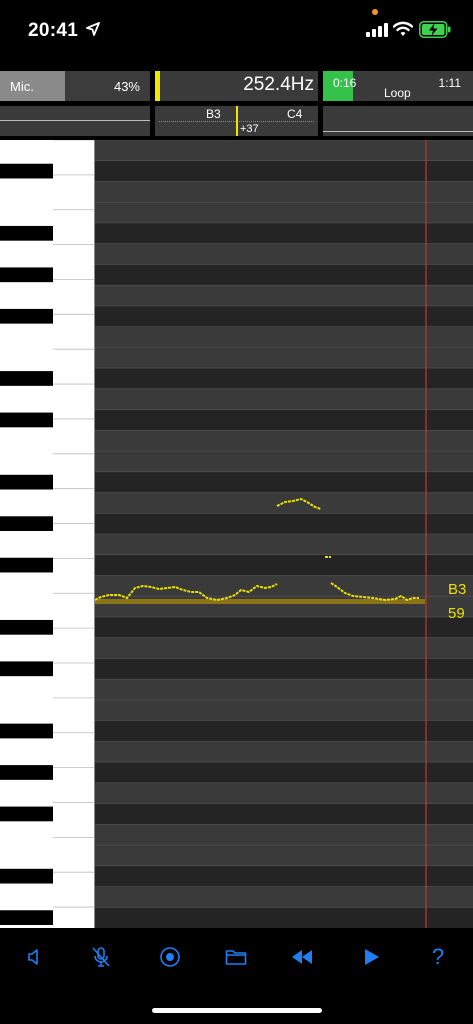 This screenshot has width=473, height=1024. What do you see at coordinates (397, 93) in the screenshot?
I see `timeline-loop-label: Loop` at bounding box center [397, 93].